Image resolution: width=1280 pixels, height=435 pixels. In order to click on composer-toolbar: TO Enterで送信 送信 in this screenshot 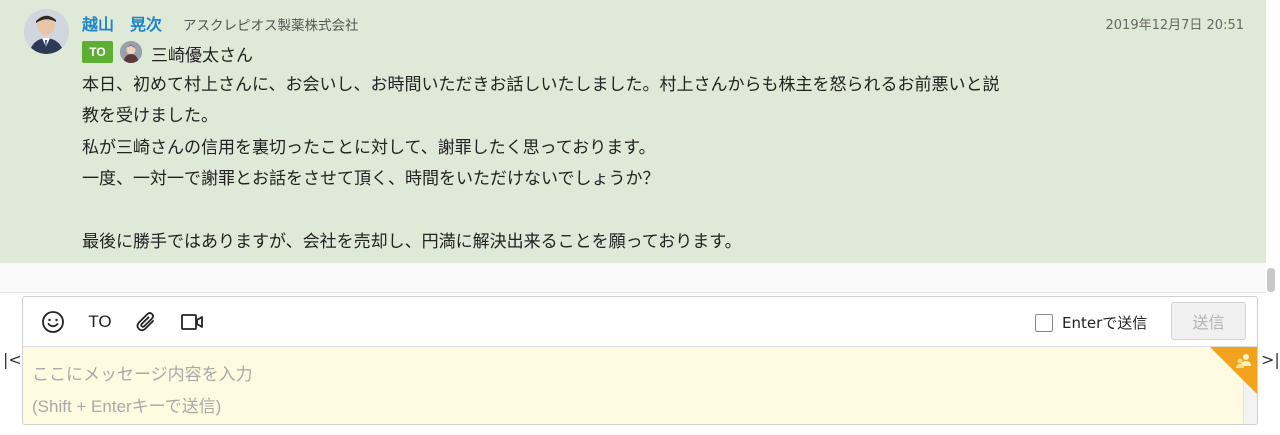, I will do `click(640, 322)`.